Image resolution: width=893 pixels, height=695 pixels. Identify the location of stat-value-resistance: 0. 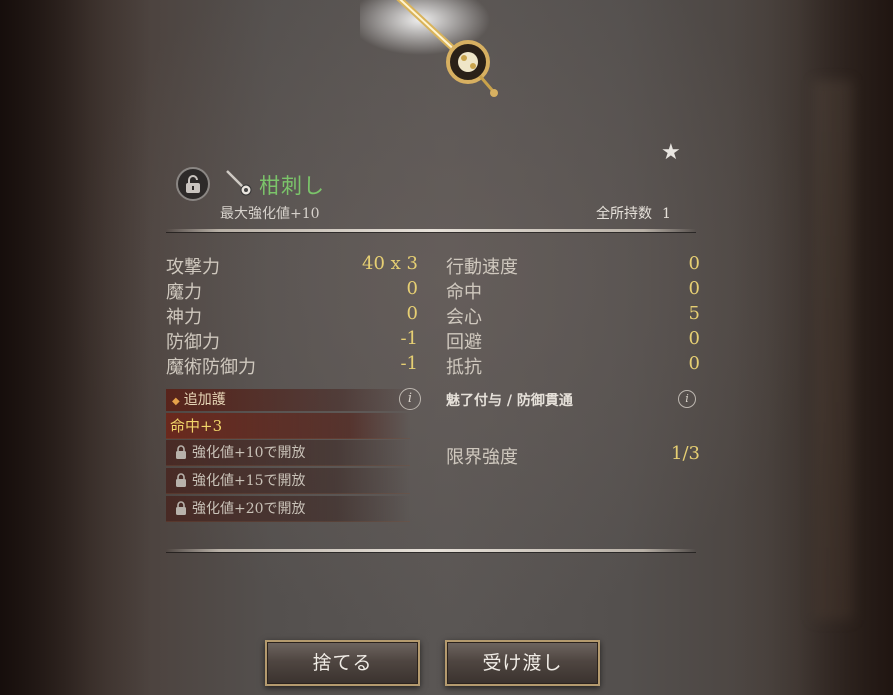
(694, 363).